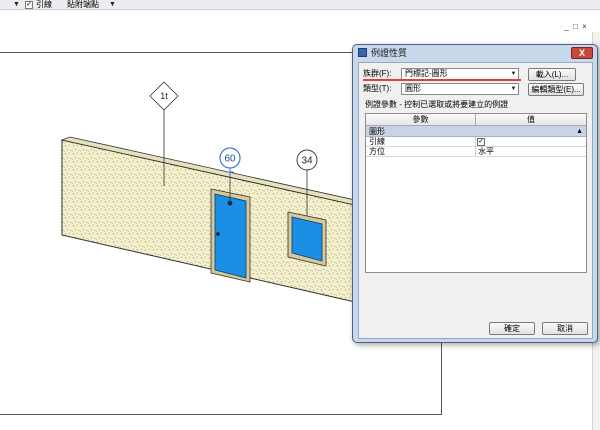 This screenshot has height=430, width=600. I want to click on grid-header: 參數 值, so click(476, 120).